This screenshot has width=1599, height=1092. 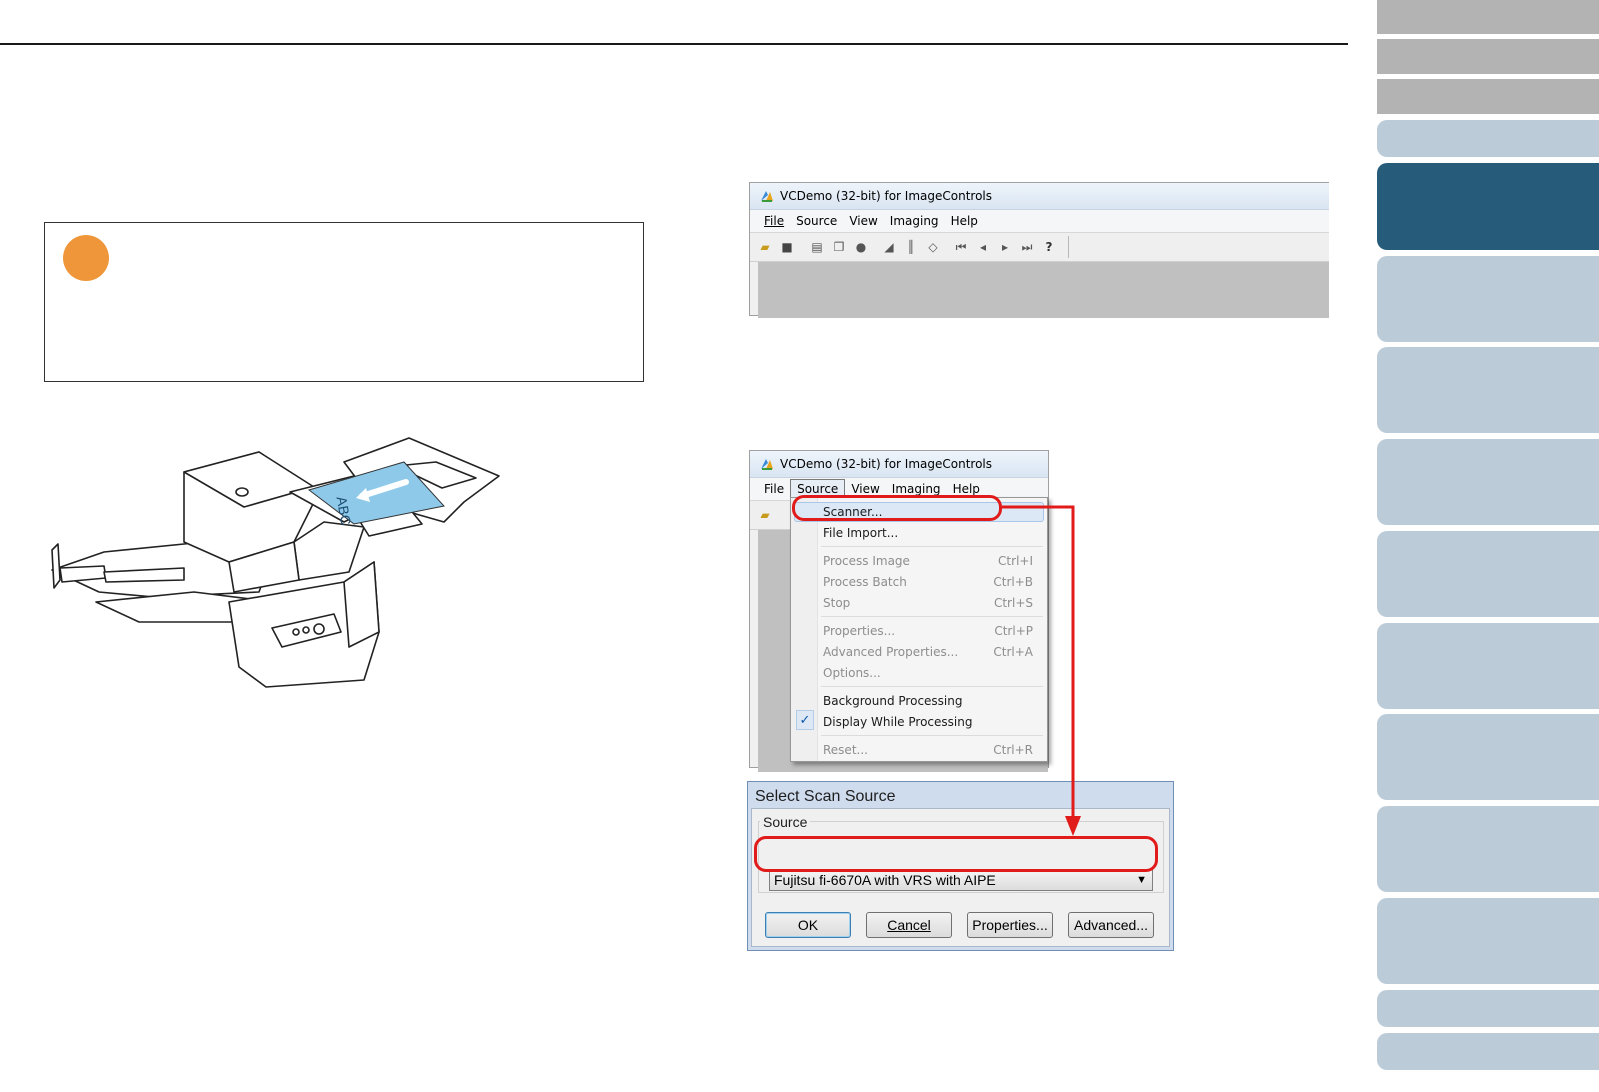 I want to click on menu-item-label: Background Processing, so click(x=893, y=701).